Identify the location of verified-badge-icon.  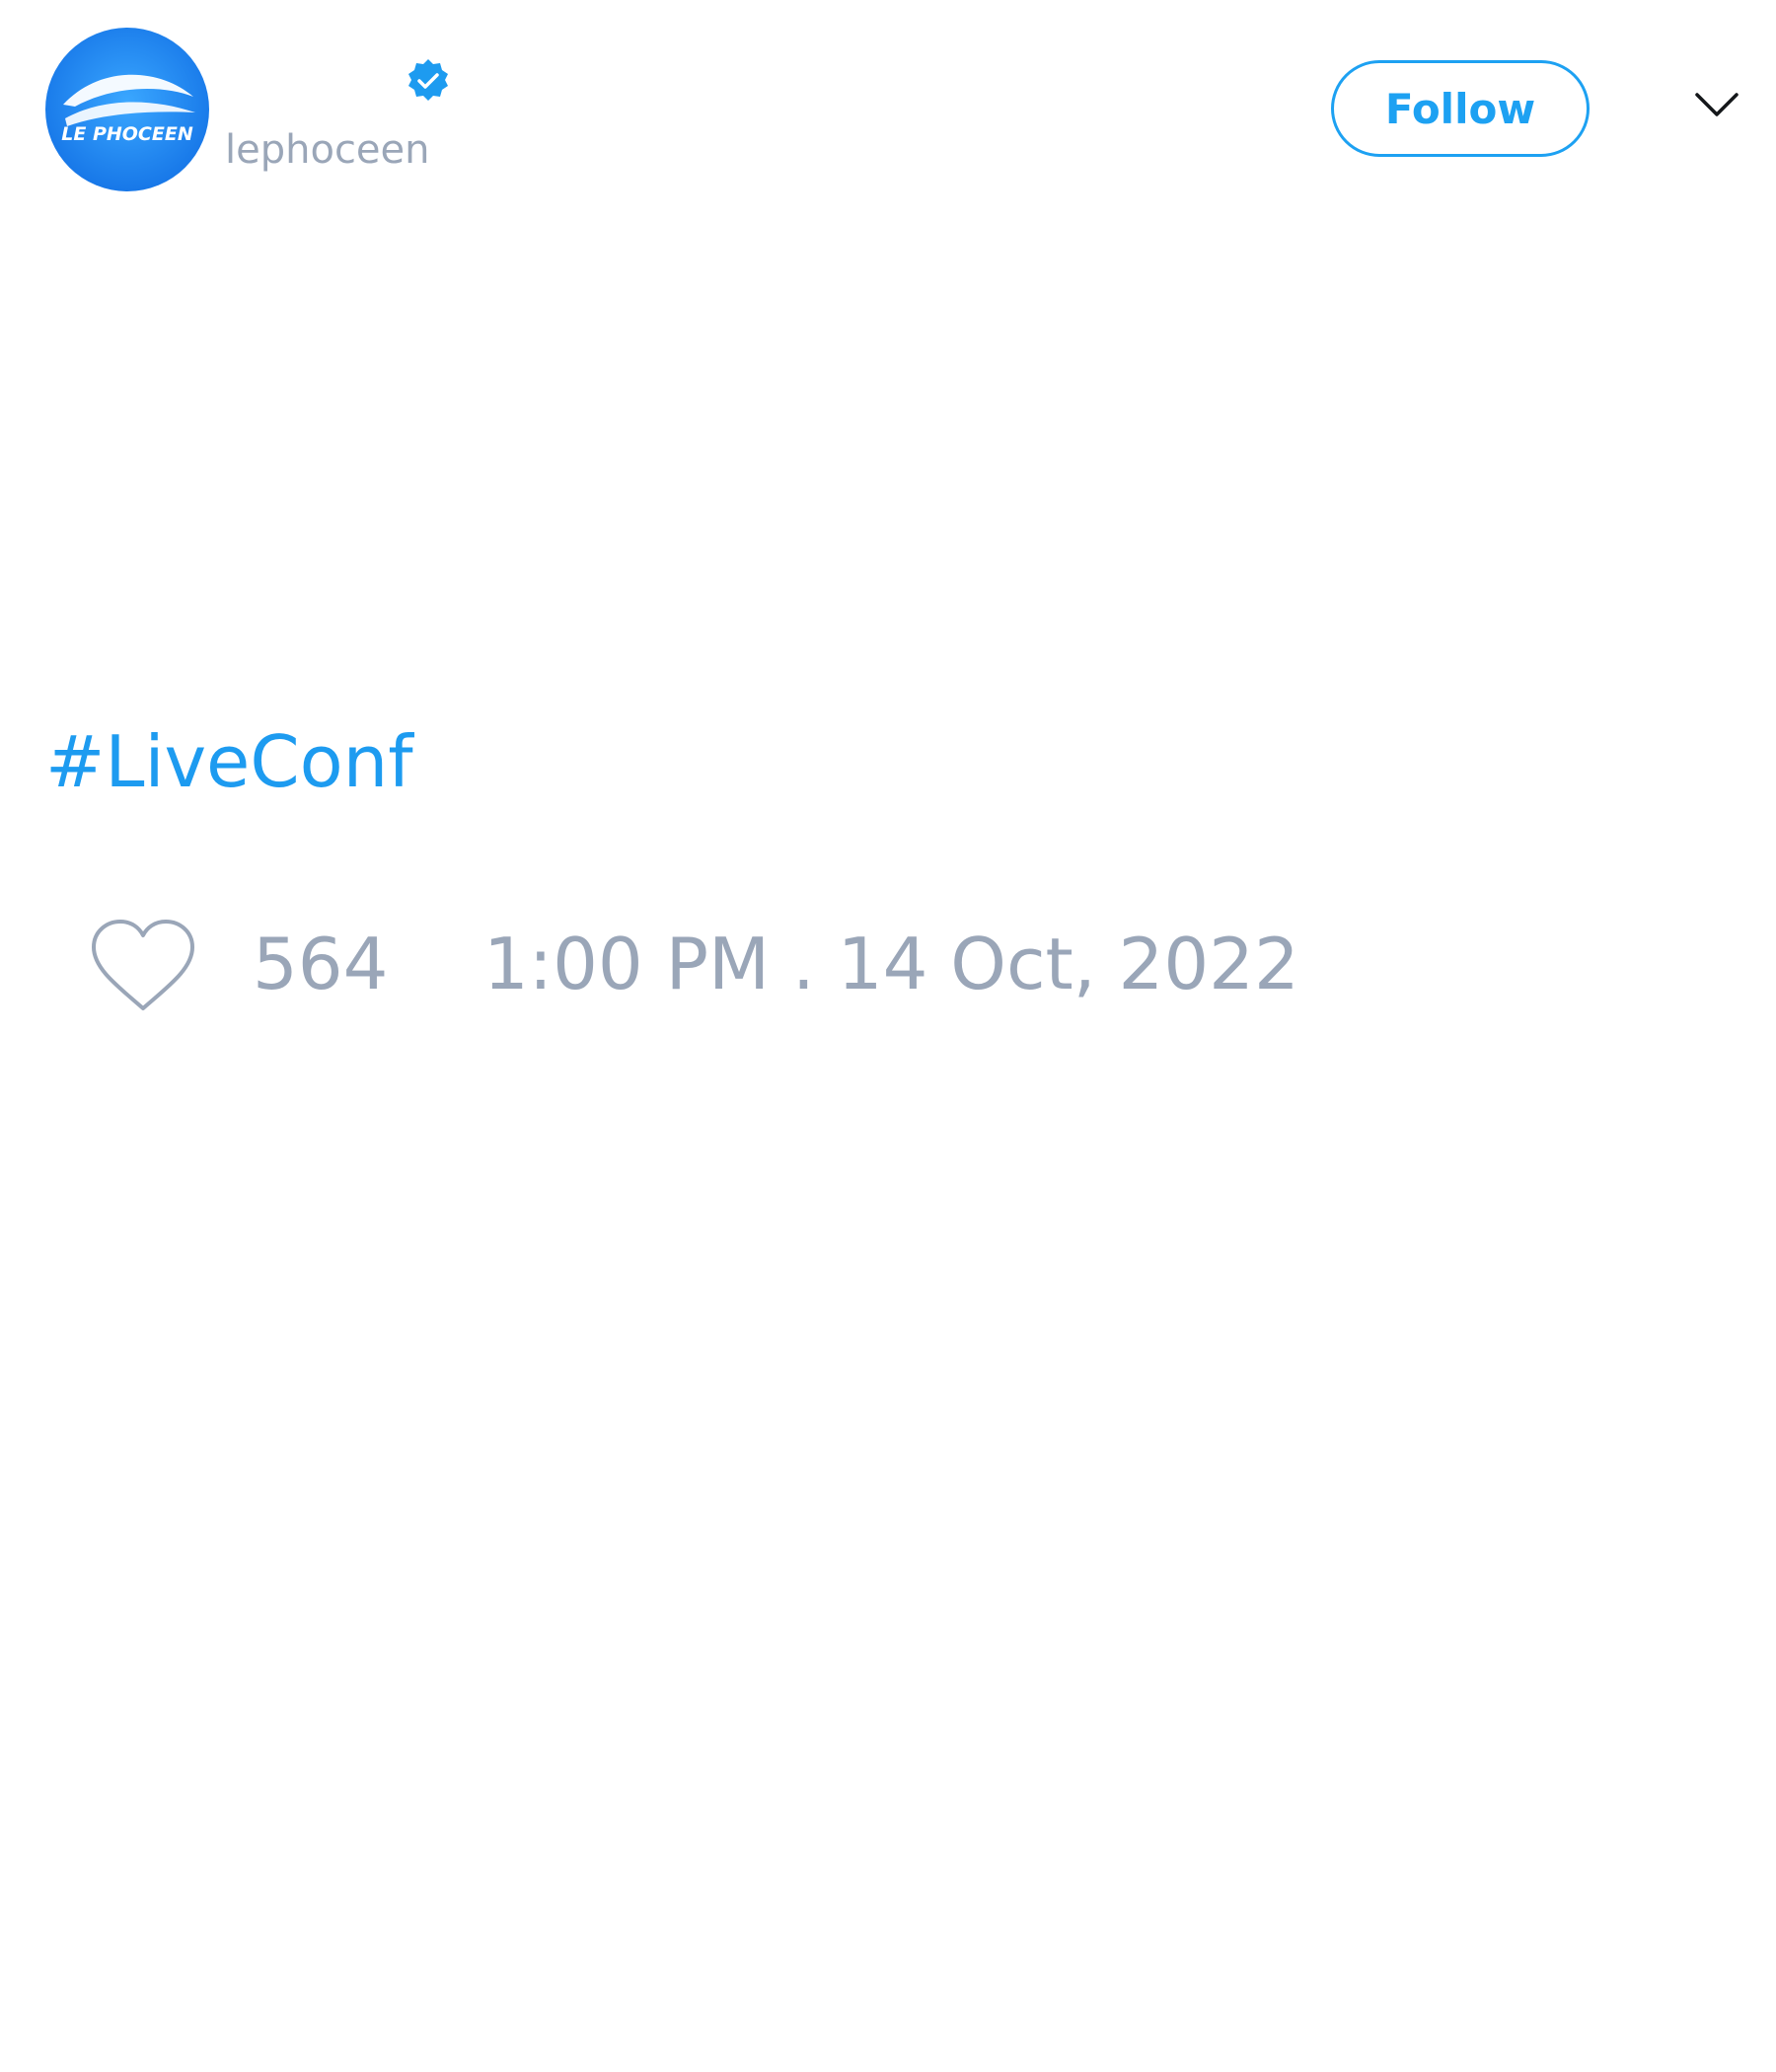
(428, 80).